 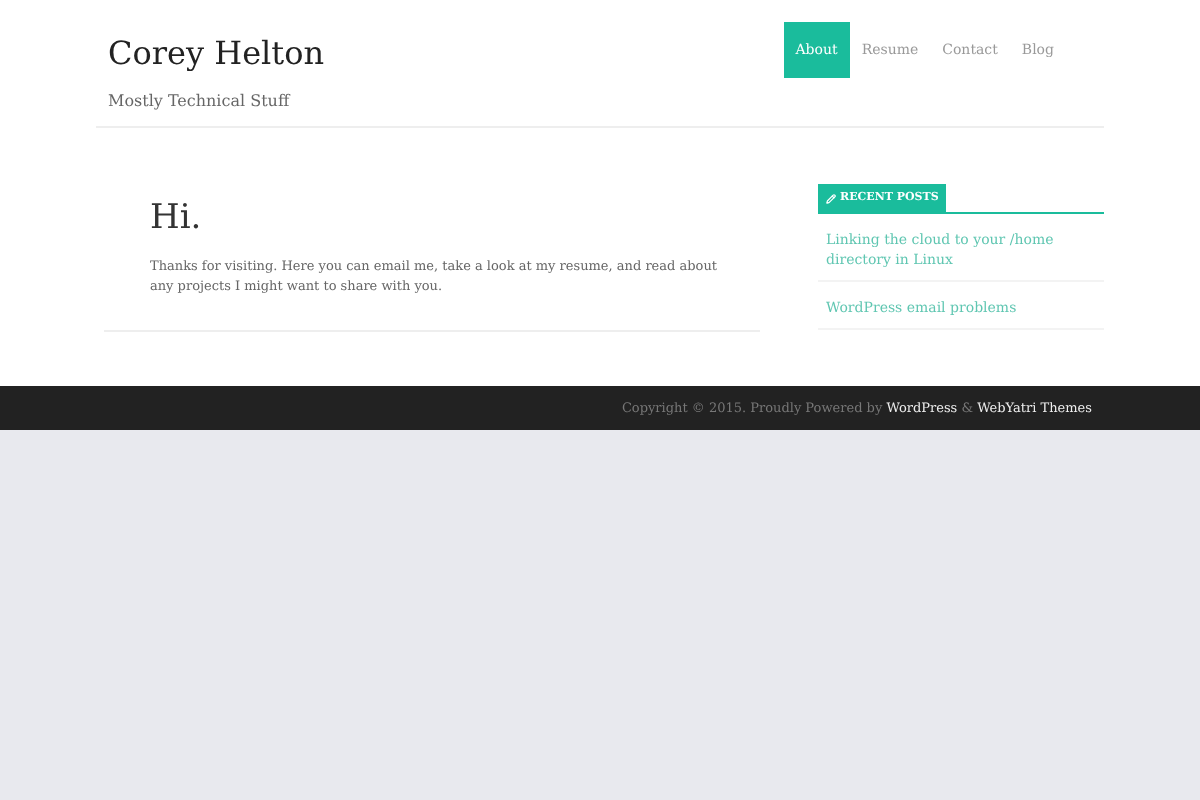 I want to click on pencil-icon, so click(x=831, y=198).